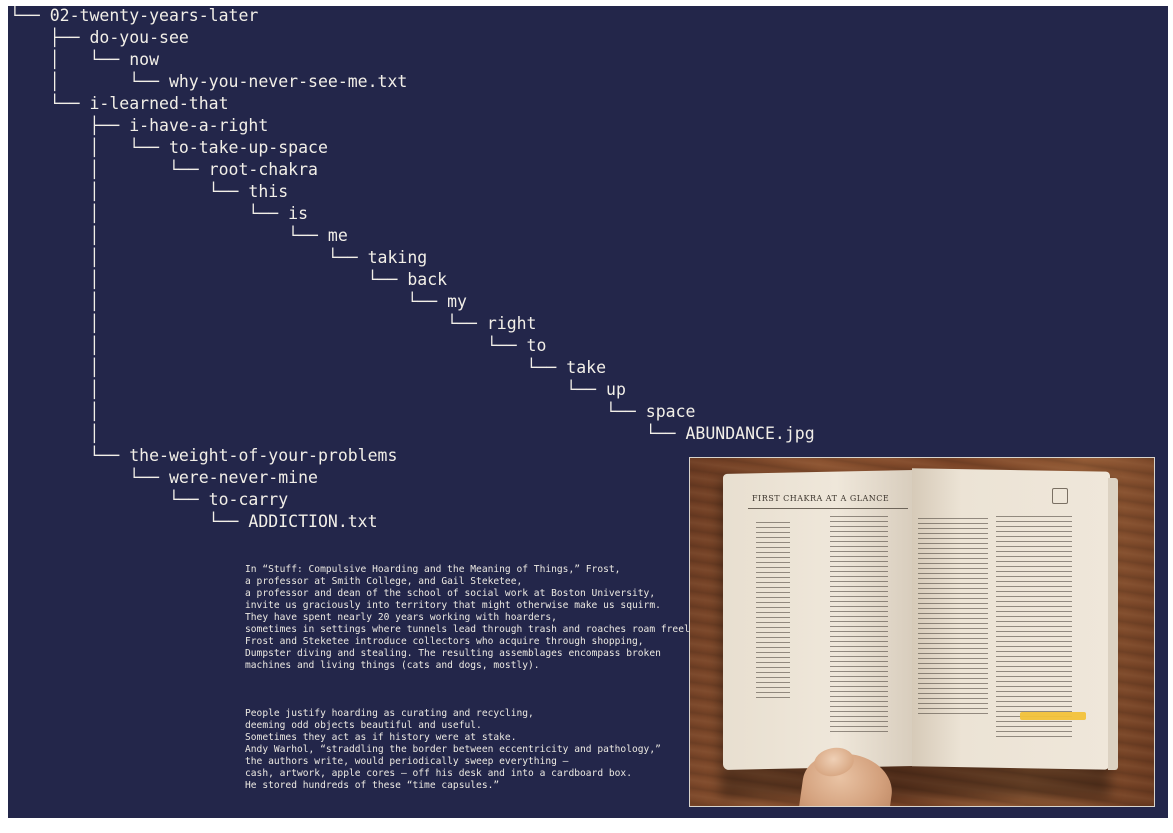 The height and width of the screenshot is (833, 1173). I want to click on highlighted-text, so click(1053, 716).